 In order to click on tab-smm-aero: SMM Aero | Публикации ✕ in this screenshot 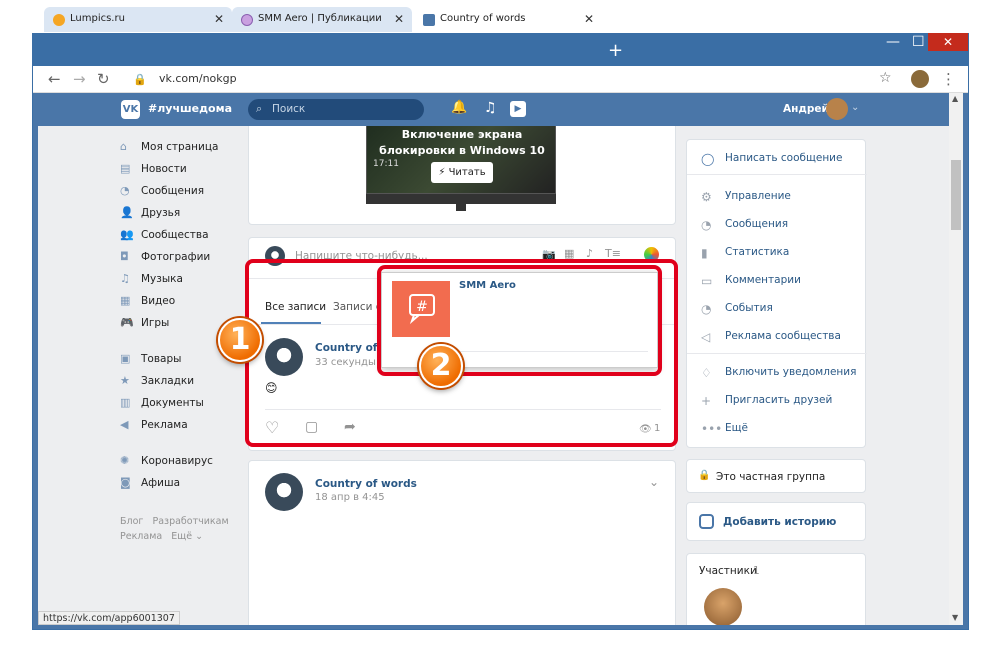, I will do `click(322, 19)`.